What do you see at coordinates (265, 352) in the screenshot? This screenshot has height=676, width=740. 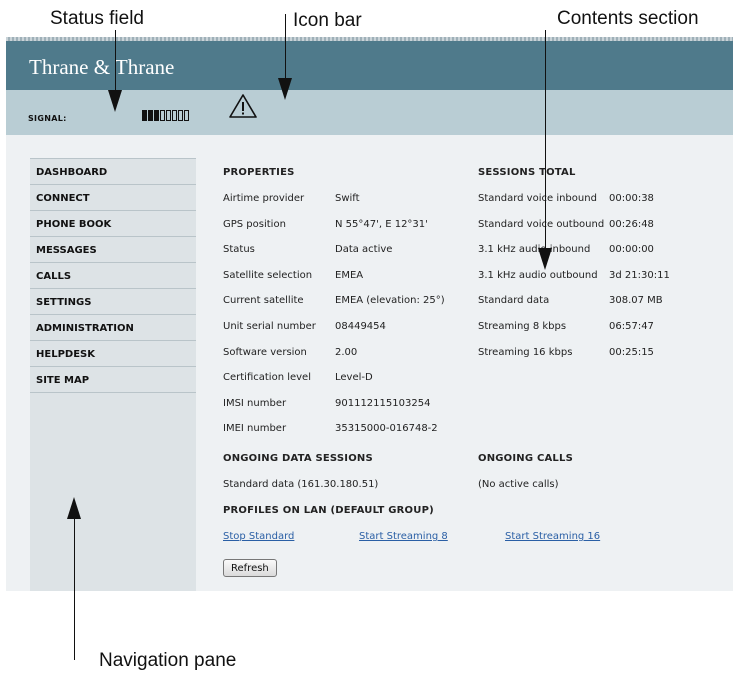 I see `property-label: Software version` at bounding box center [265, 352].